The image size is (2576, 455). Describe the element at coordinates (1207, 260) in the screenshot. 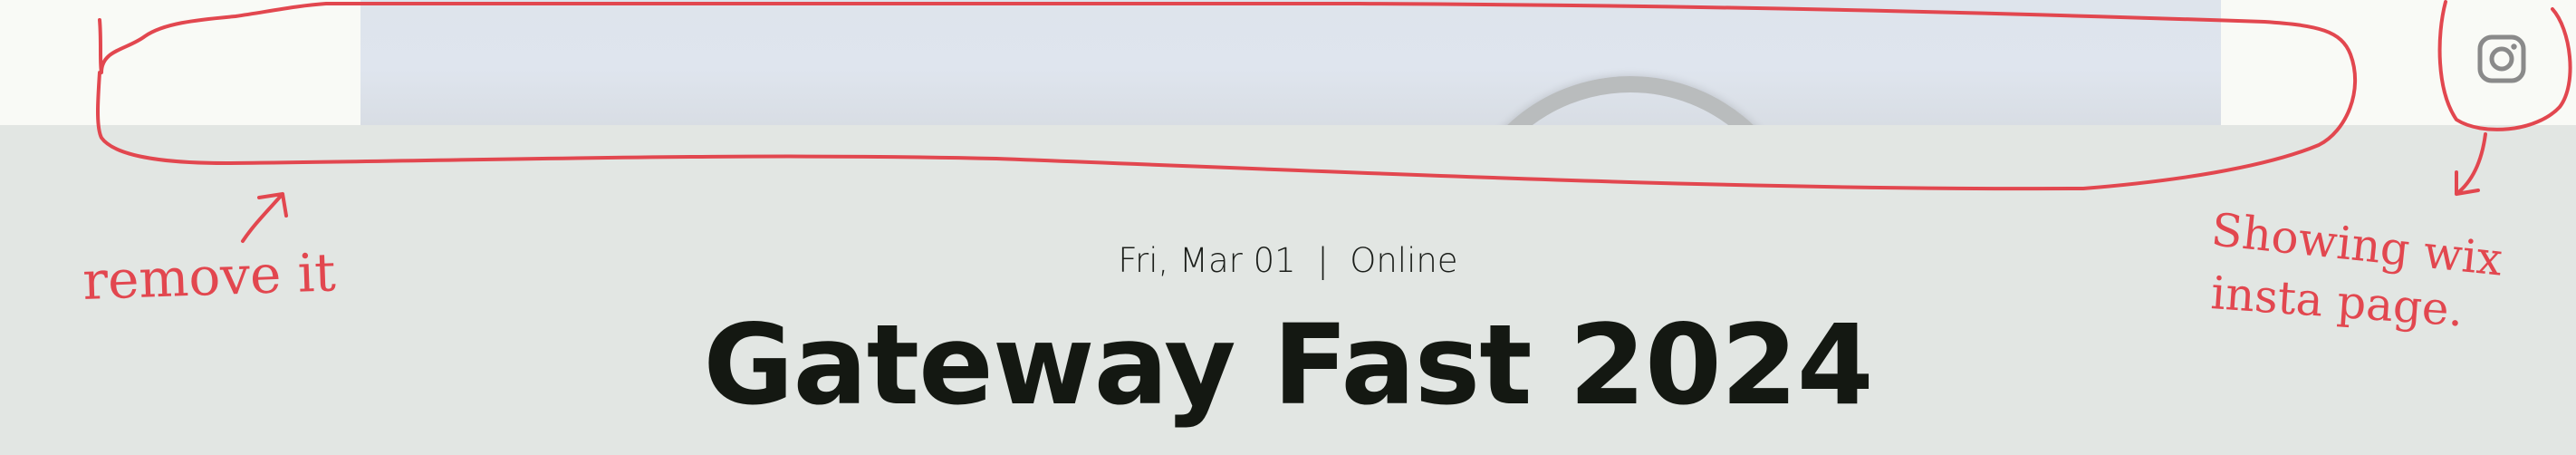

I see `event-date: Fri, Mar 01` at that location.